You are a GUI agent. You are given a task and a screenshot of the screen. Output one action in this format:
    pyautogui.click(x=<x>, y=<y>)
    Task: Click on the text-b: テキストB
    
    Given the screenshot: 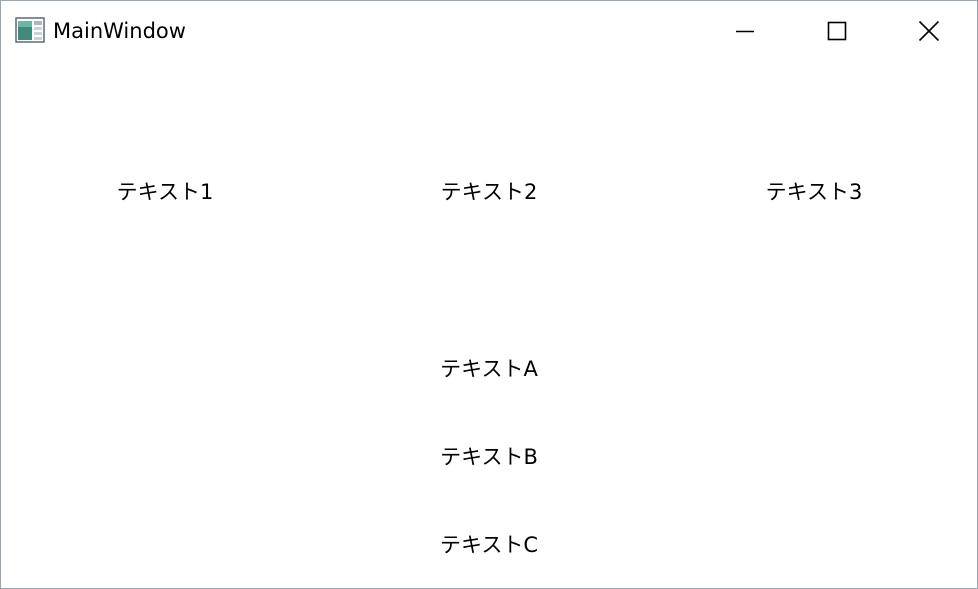 What is the action you would take?
    pyautogui.click(x=489, y=457)
    